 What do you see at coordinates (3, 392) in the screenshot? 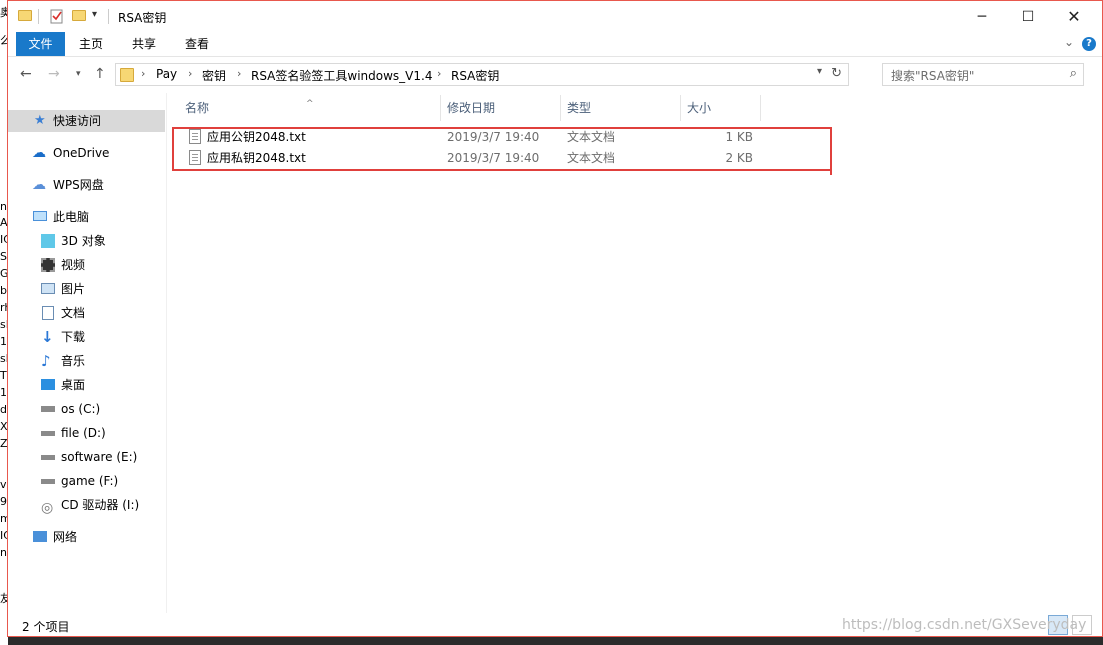
I see `background-char: 1` at bounding box center [3, 392].